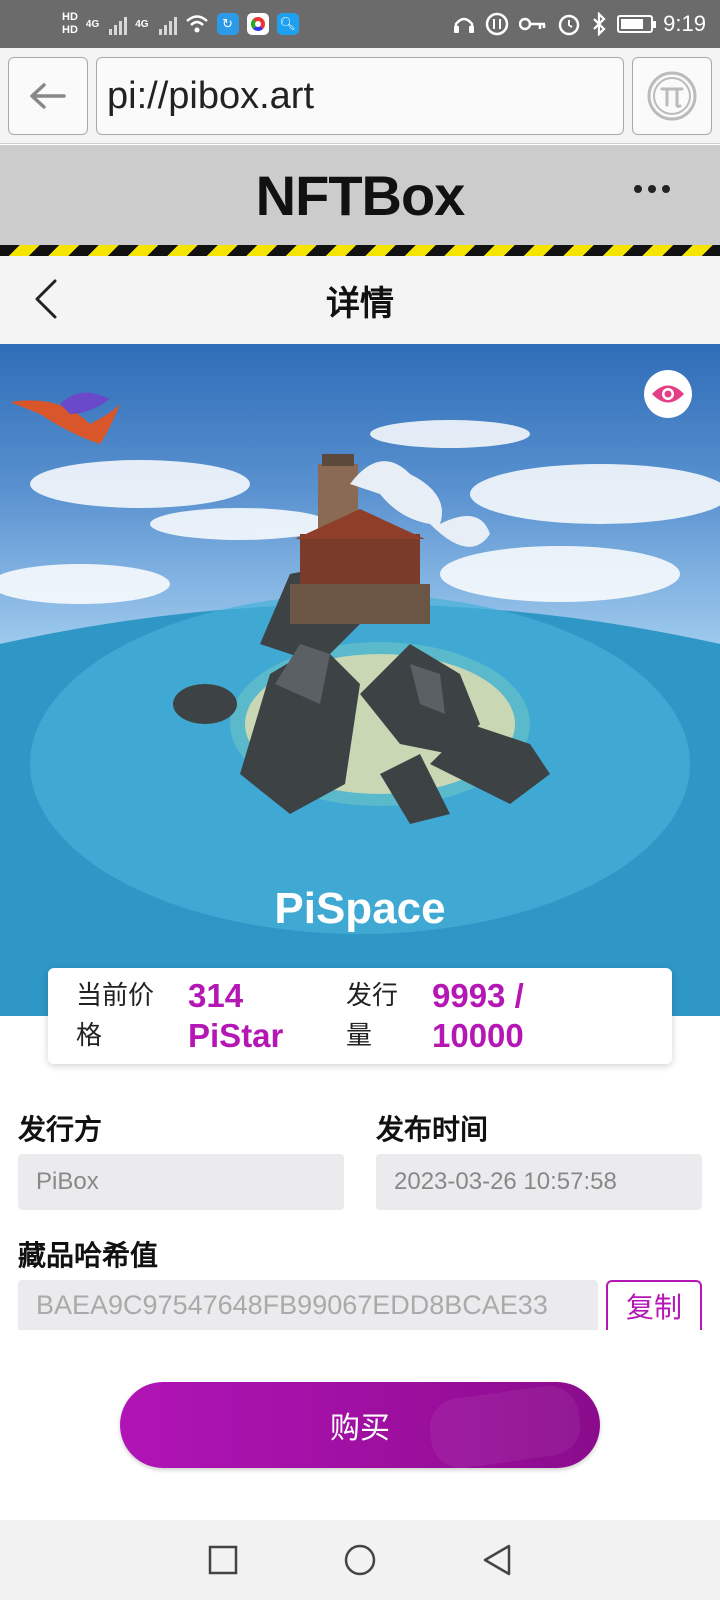 The width and height of the screenshot is (720, 1600). What do you see at coordinates (360, 24) in the screenshot?
I see `status-bar: HD HD 4G 4G ↻ 🔍︎ 9:19` at bounding box center [360, 24].